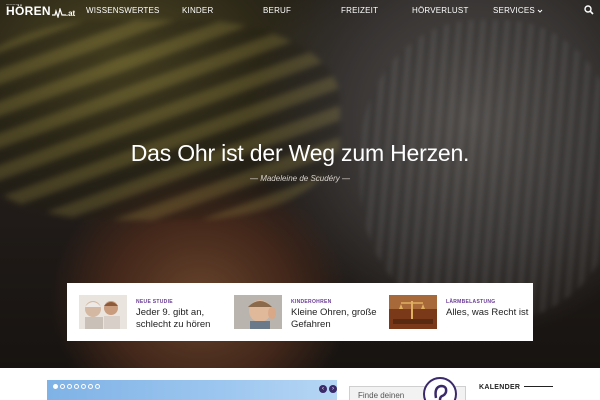  What do you see at coordinates (538, 386) in the screenshot?
I see `calendar-divider` at bounding box center [538, 386].